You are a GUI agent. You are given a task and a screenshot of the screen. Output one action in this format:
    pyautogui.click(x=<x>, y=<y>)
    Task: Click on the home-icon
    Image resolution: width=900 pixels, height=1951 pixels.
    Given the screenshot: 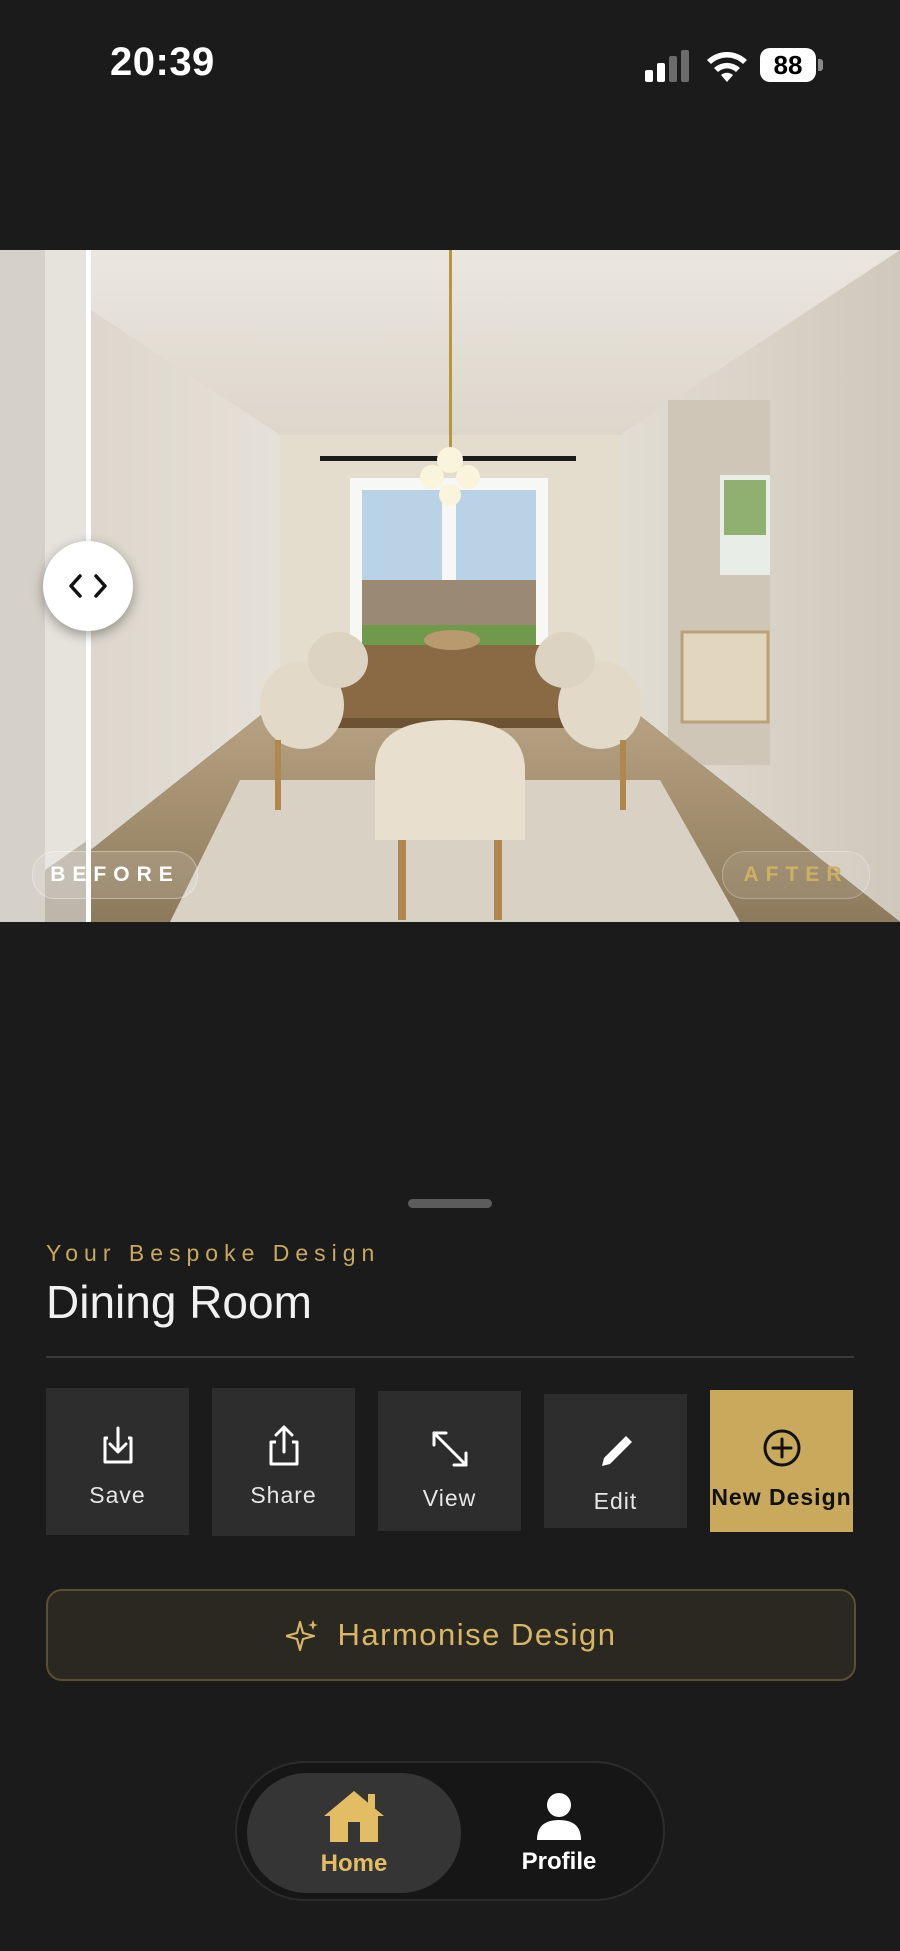 What is the action you would take?
    pyautogui.click(x=354, y=1816)
    